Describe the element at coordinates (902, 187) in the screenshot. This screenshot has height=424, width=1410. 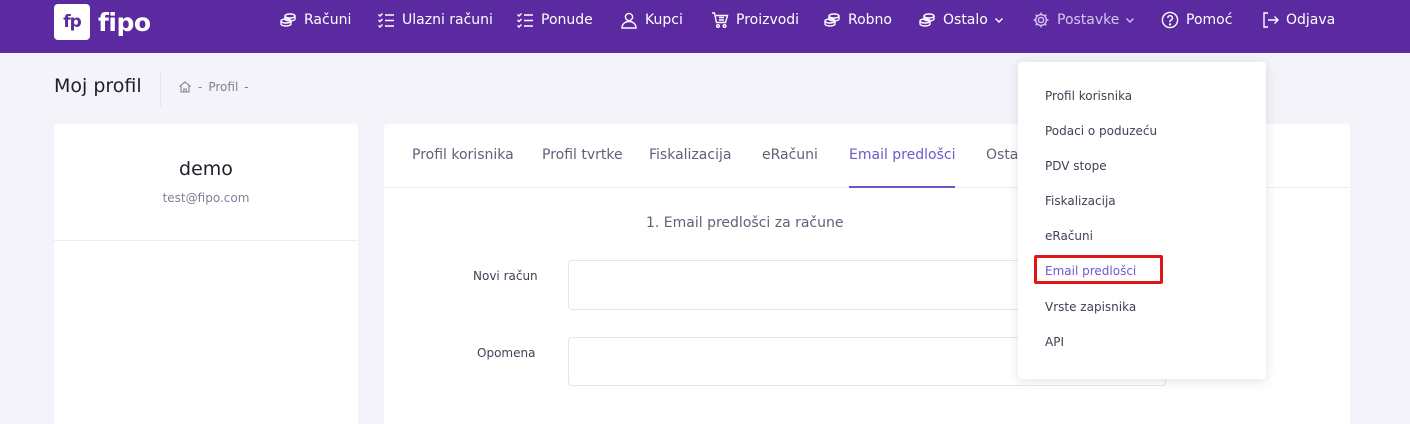
I see `active-tab-indicator` at that location.